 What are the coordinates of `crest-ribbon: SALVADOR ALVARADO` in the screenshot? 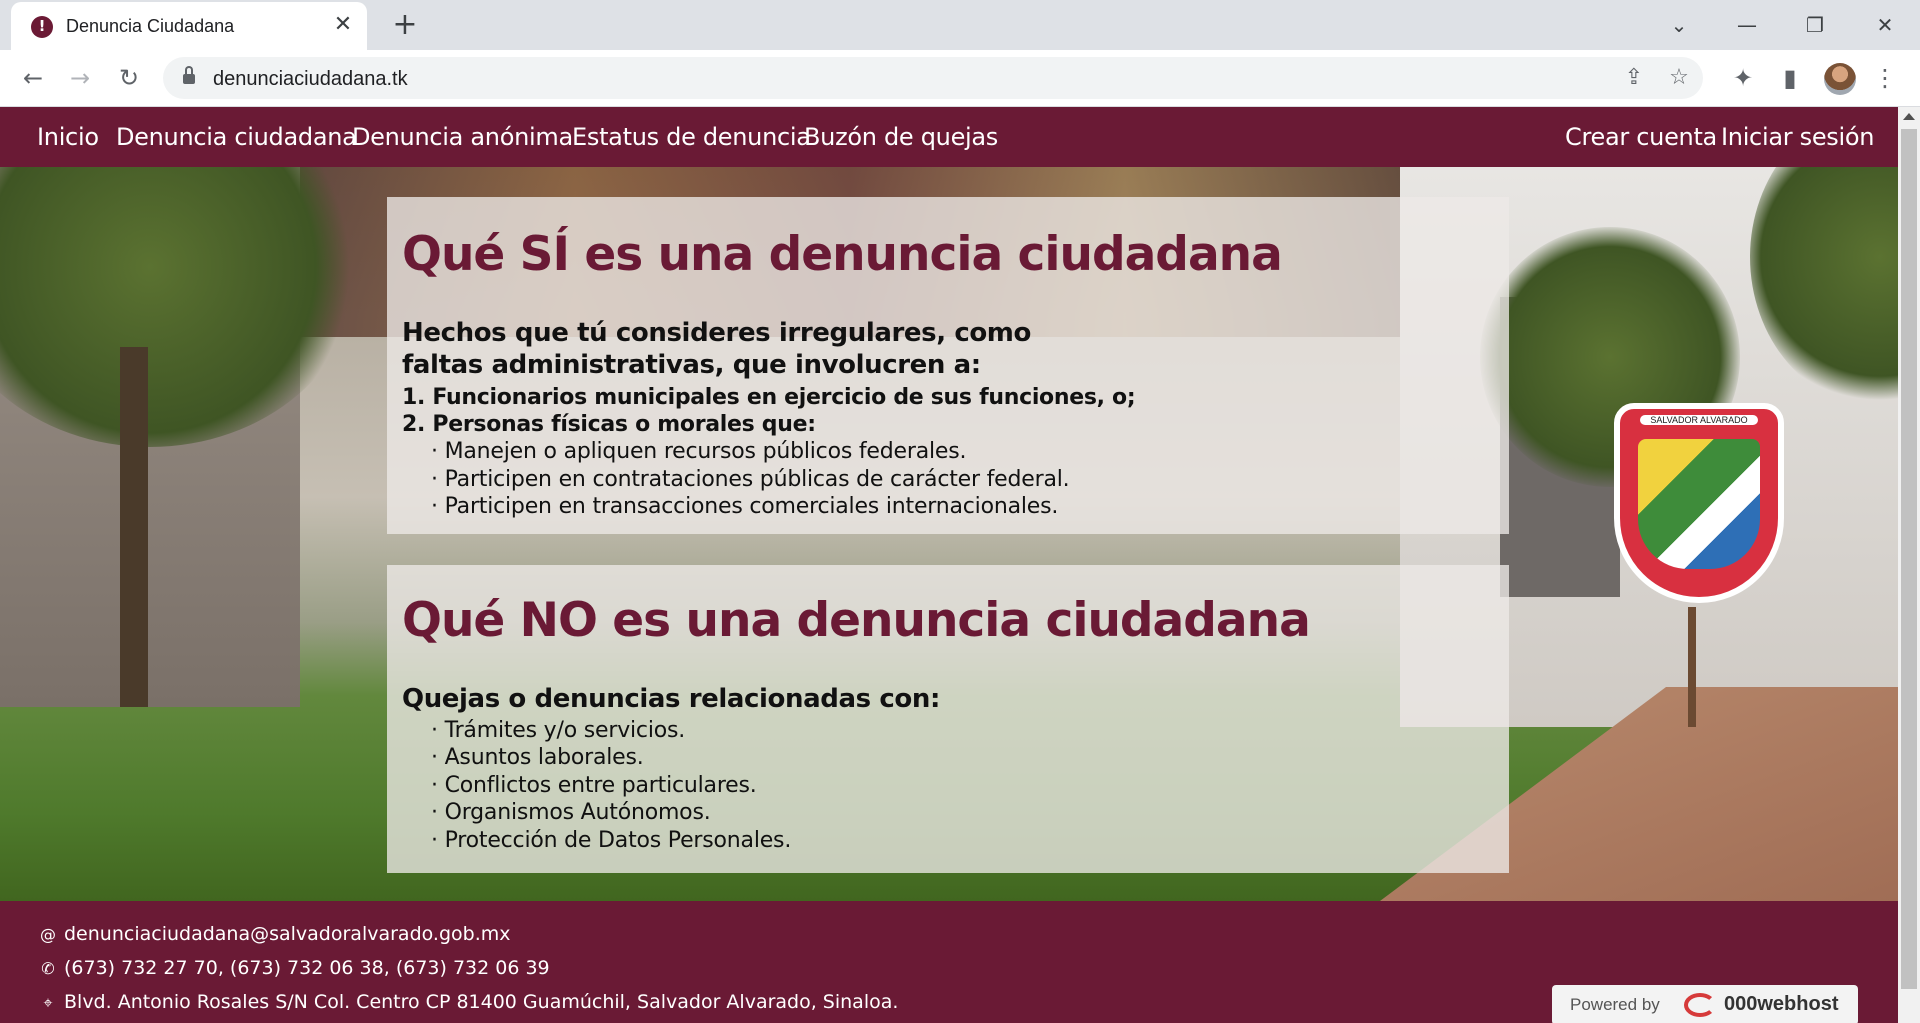 It's located at (1699, 420).